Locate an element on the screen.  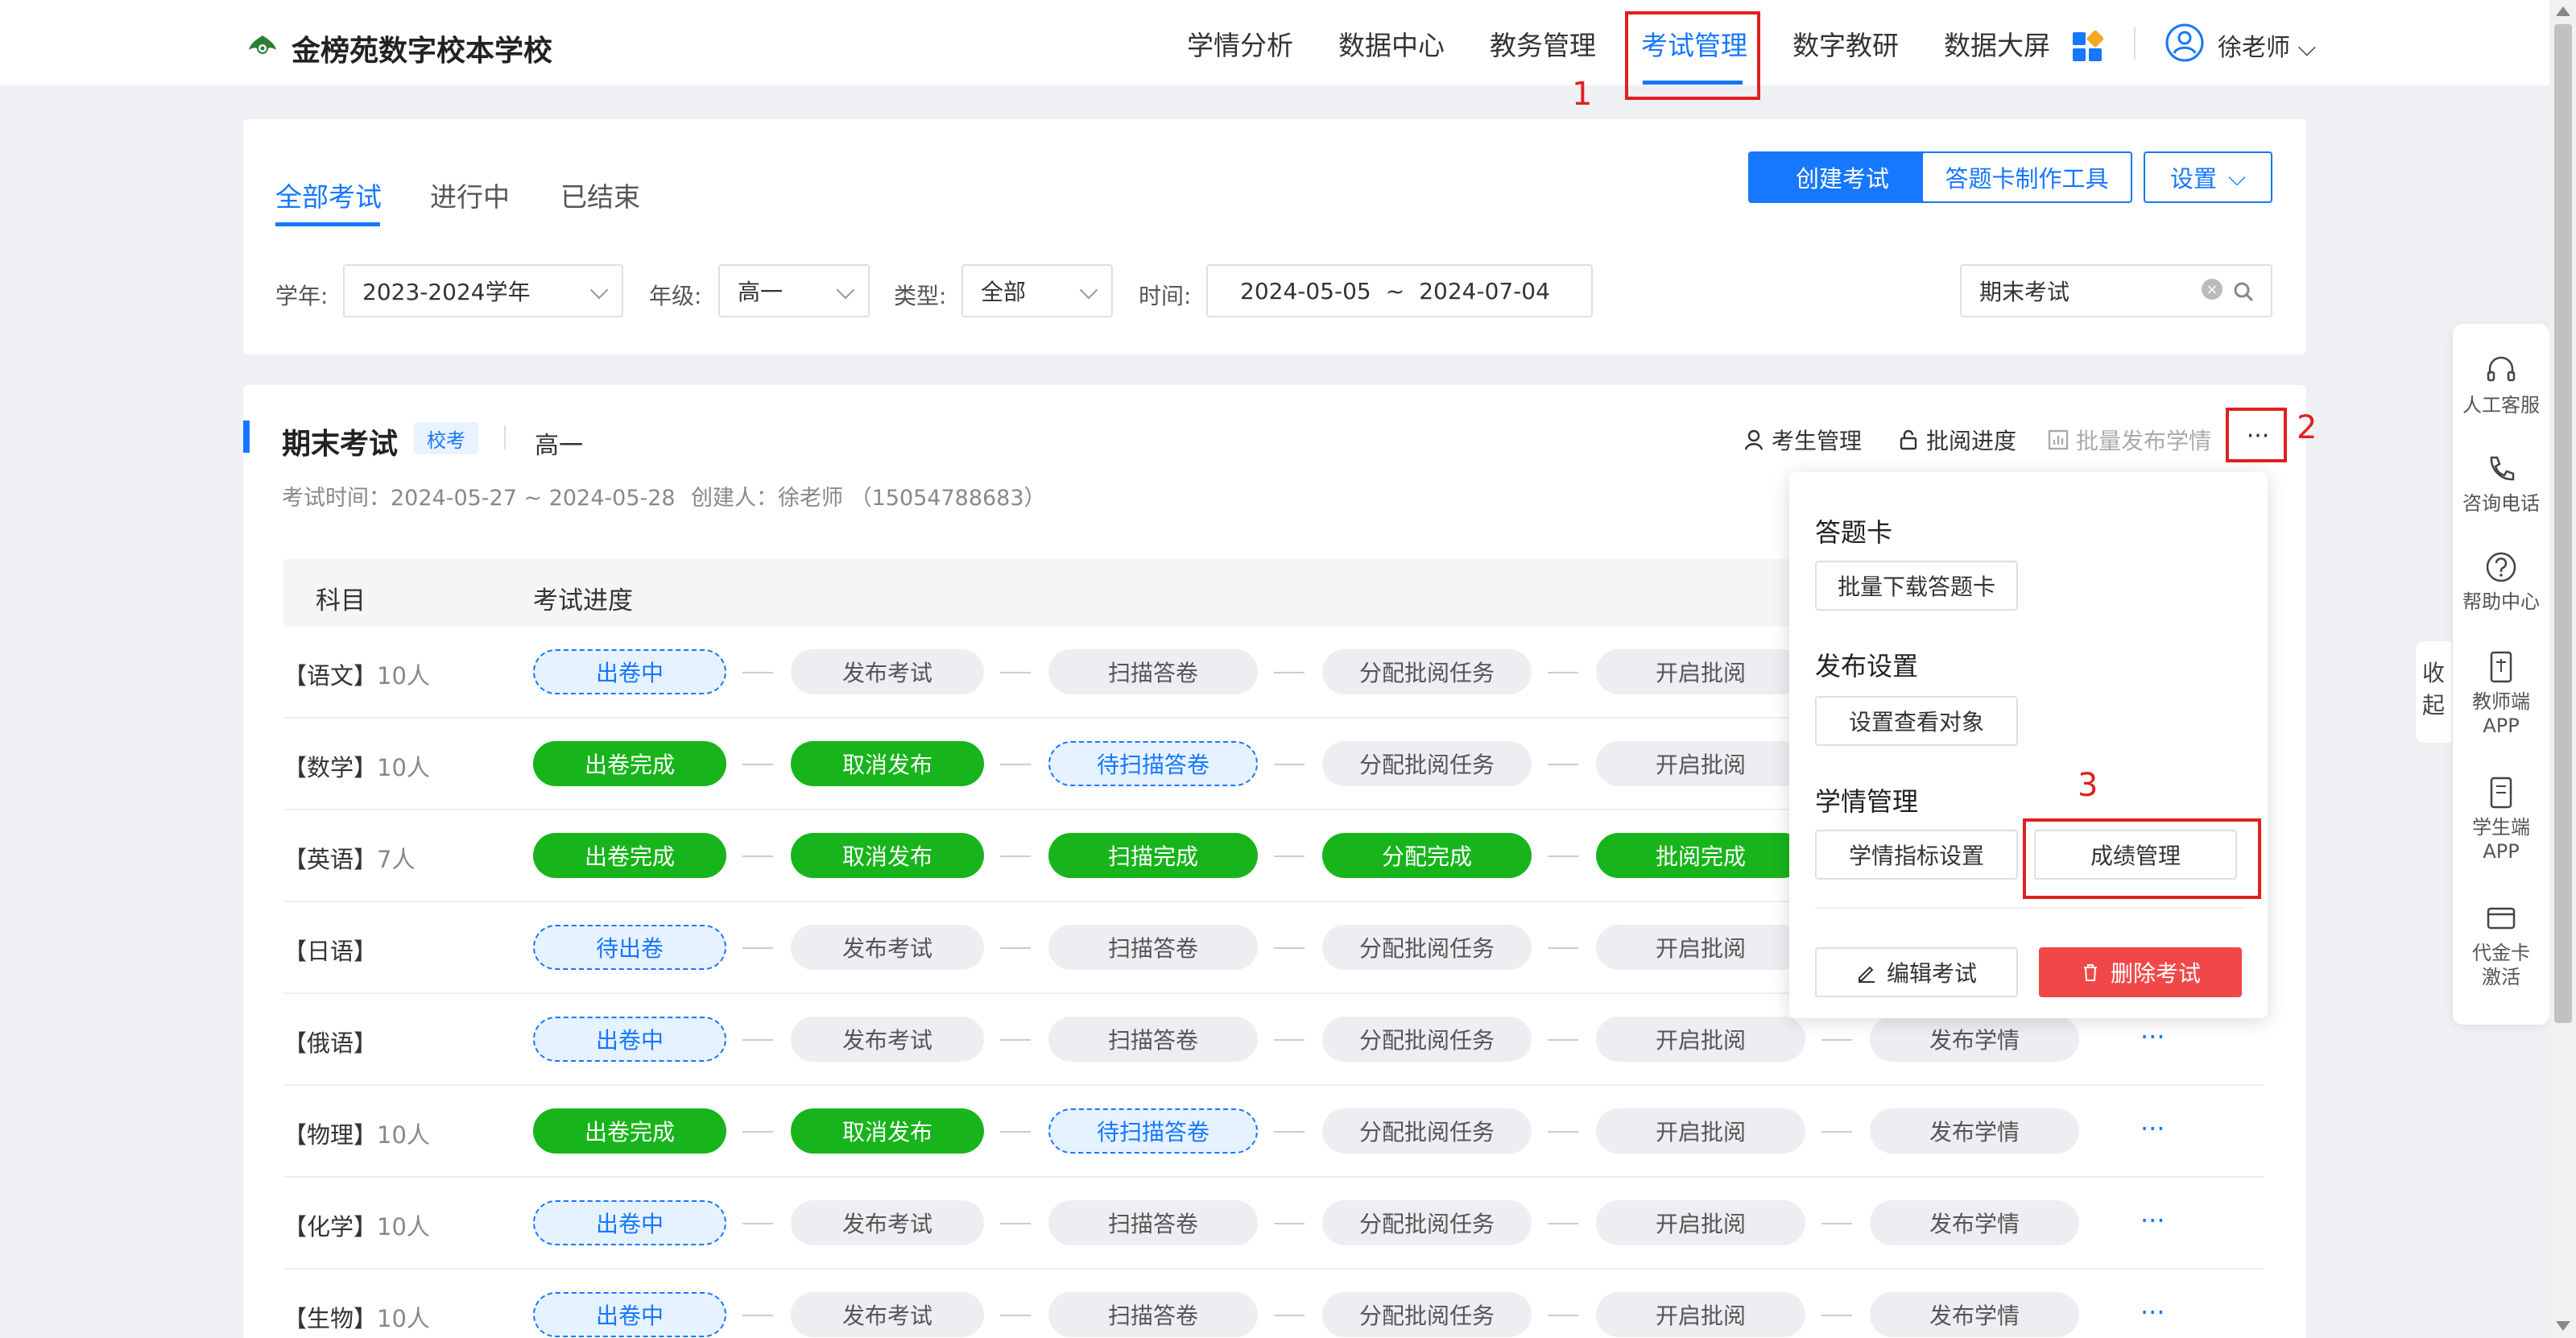
chevron-down-icon: ⌵ is located at coordinates (2304, 48).